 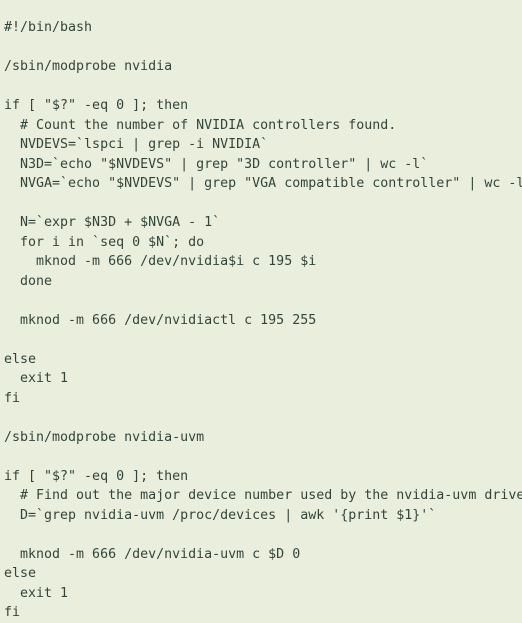 I want to click on code-line: mknod -m 666 /dev/nvidia$i c 195 $i, so click(x=160, y=262).